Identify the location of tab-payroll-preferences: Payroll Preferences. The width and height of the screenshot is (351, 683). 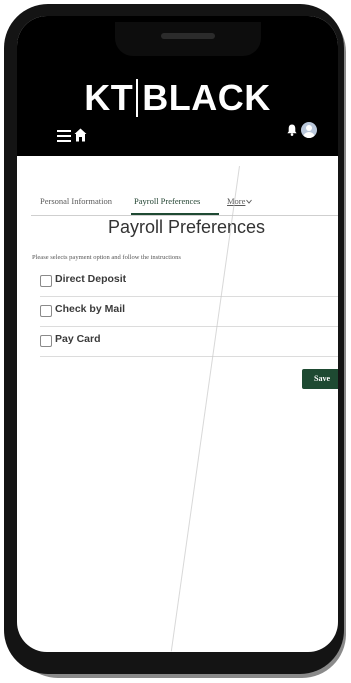
(167, 201).